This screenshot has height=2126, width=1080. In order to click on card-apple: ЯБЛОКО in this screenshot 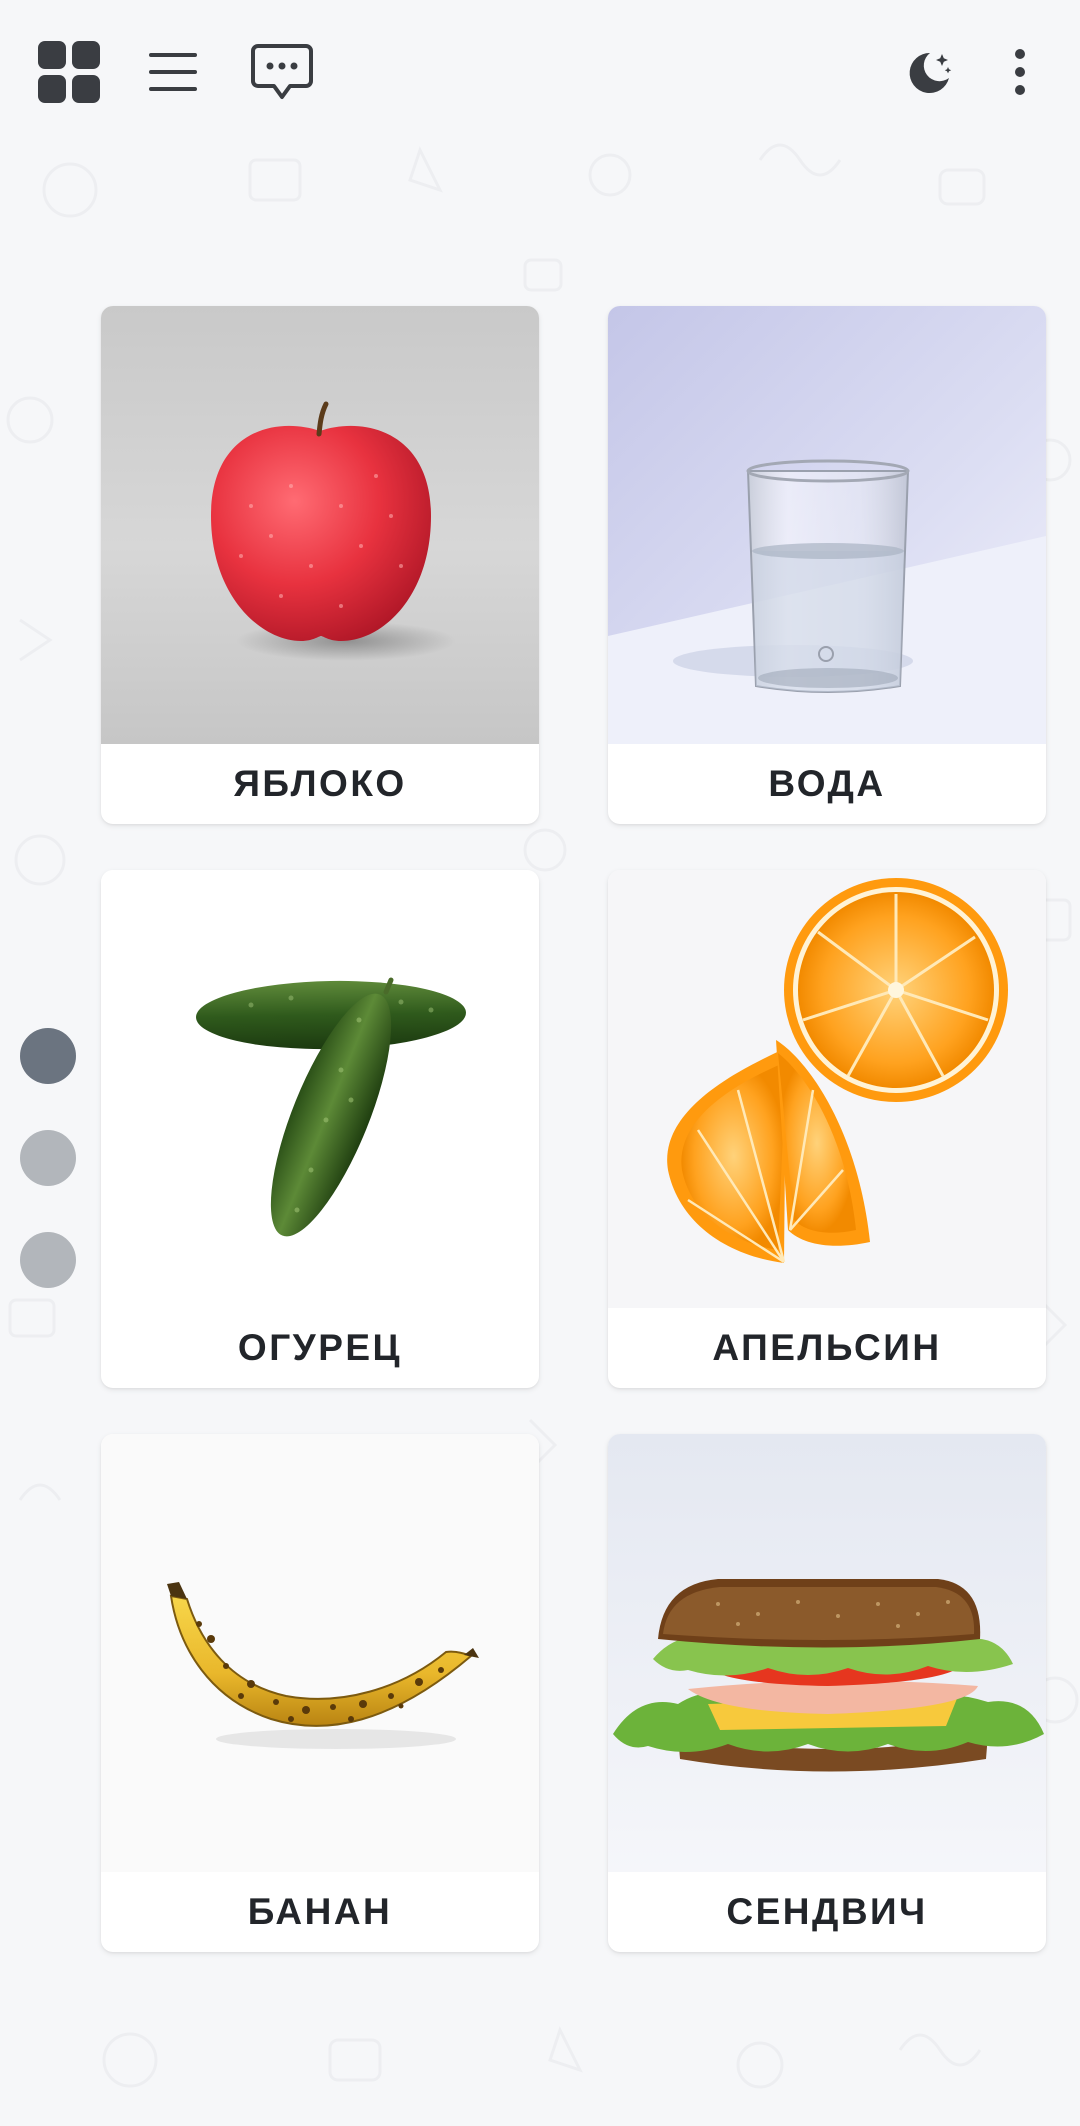, I will do `click(320, 565)`.